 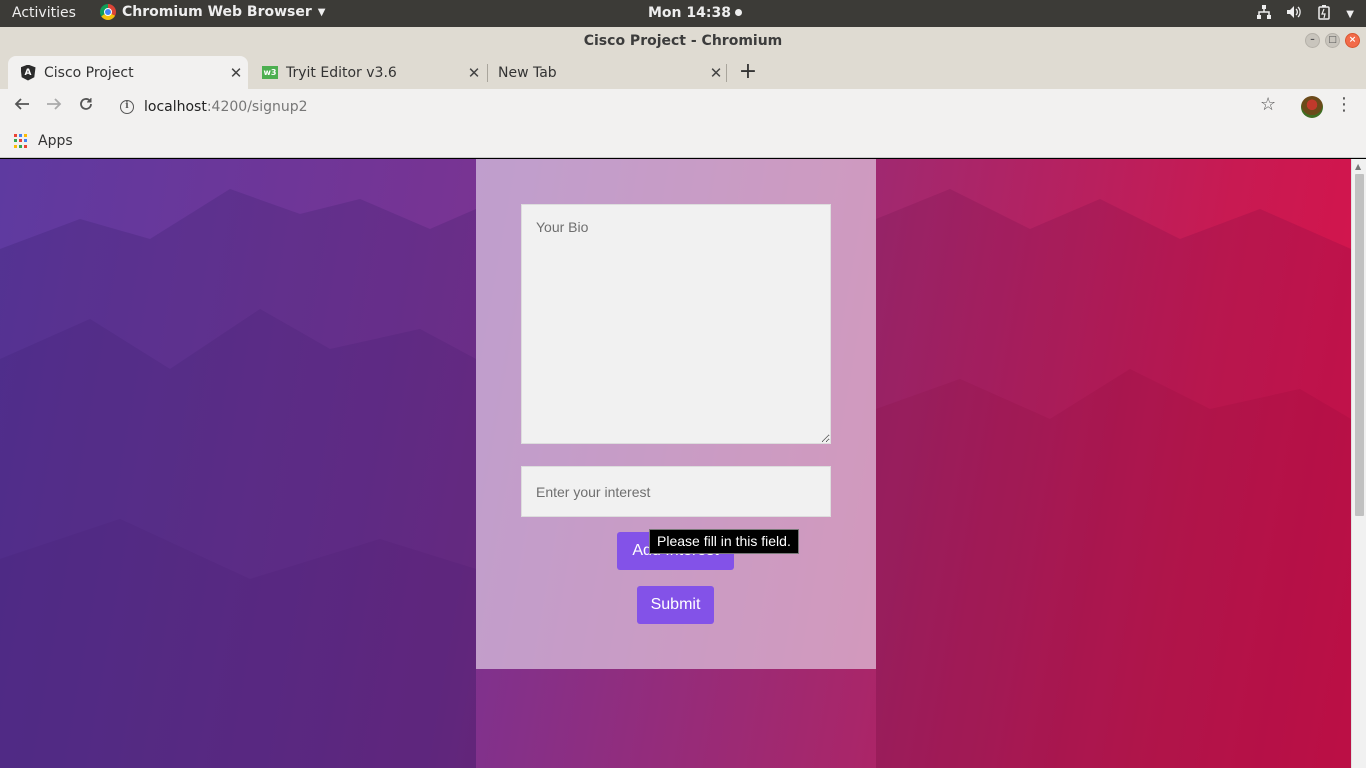 I want to click on reload-icon, so click(x=86, y=104).